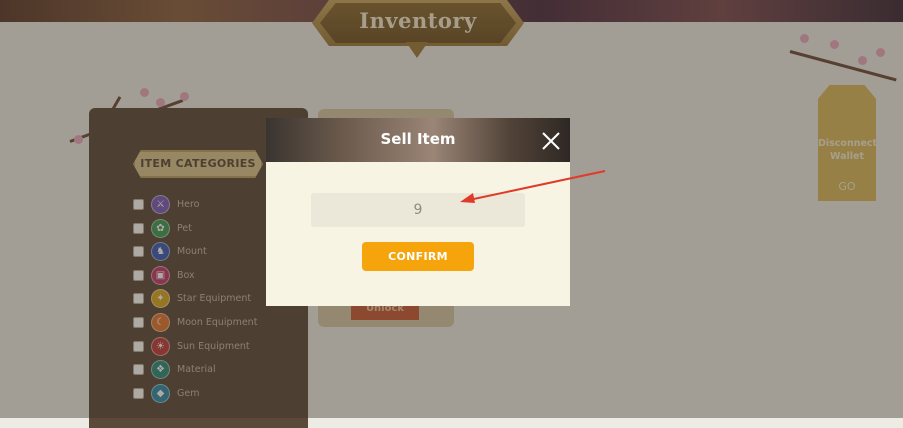 Image resolution: width=903 pixels, height=428 pixels. What do you see at coordinates (418, 139) in the screenshot?
I see `modal-title: Sell Item` at bounding box center [418, 139].